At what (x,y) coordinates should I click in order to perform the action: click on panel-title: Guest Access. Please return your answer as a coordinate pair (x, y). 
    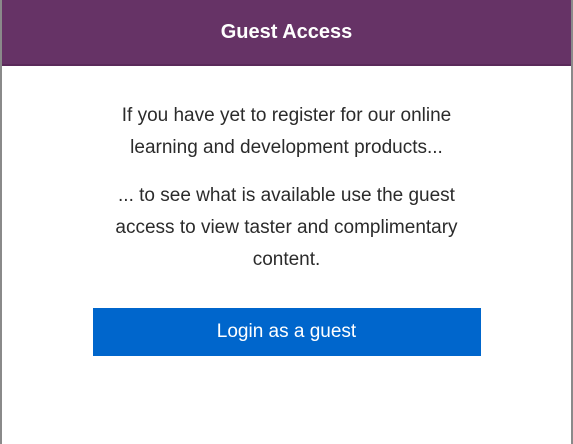
    Looking at the image, I should click on (286, 31).